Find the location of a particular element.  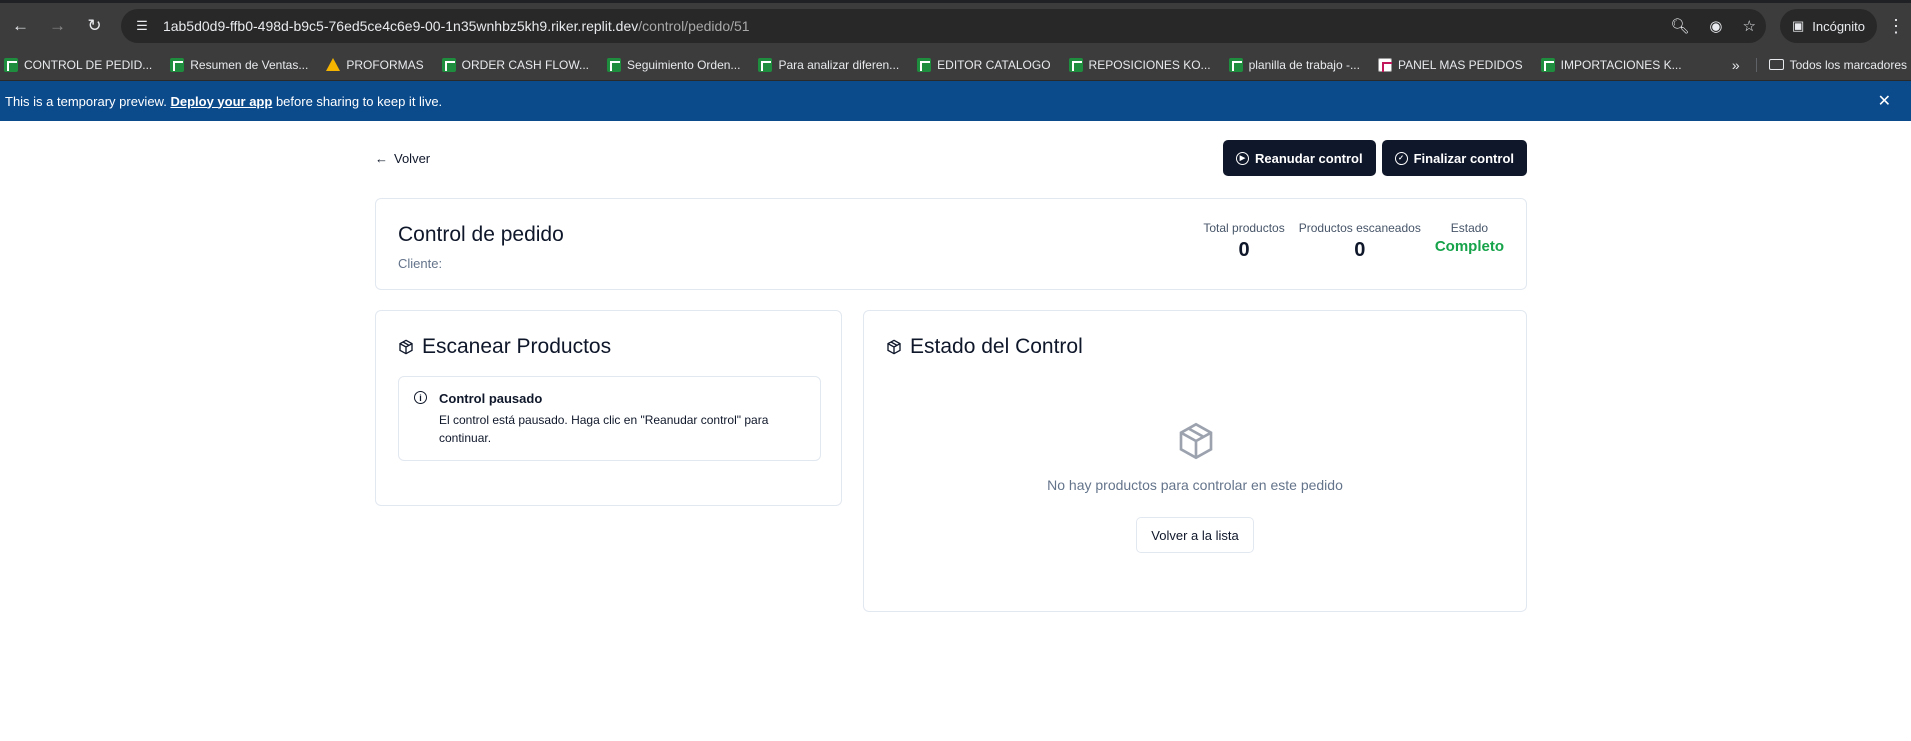

bookmark-label: EDITOR CATALOGO is located at coordinates (994, 64).